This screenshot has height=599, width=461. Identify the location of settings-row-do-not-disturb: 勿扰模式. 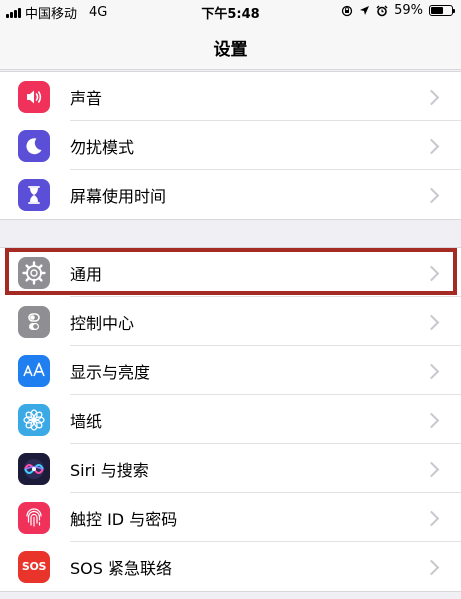
(230, 145).